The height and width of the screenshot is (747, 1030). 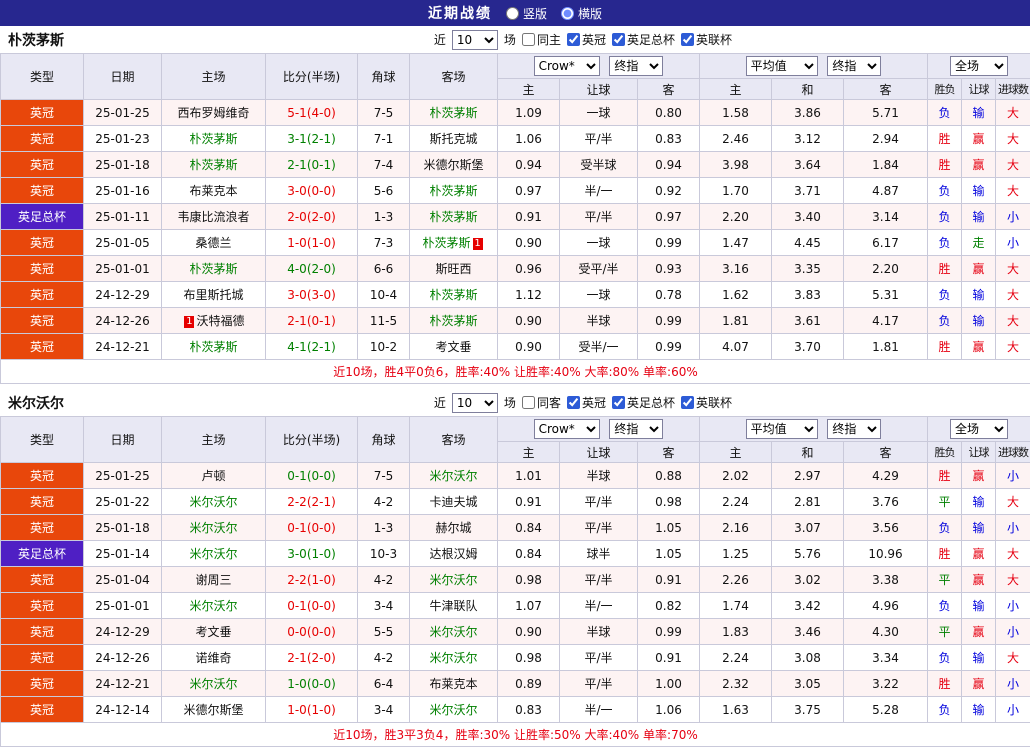 I want to click on avg-draw-odds: 5.76, so click(x=808, y=554).